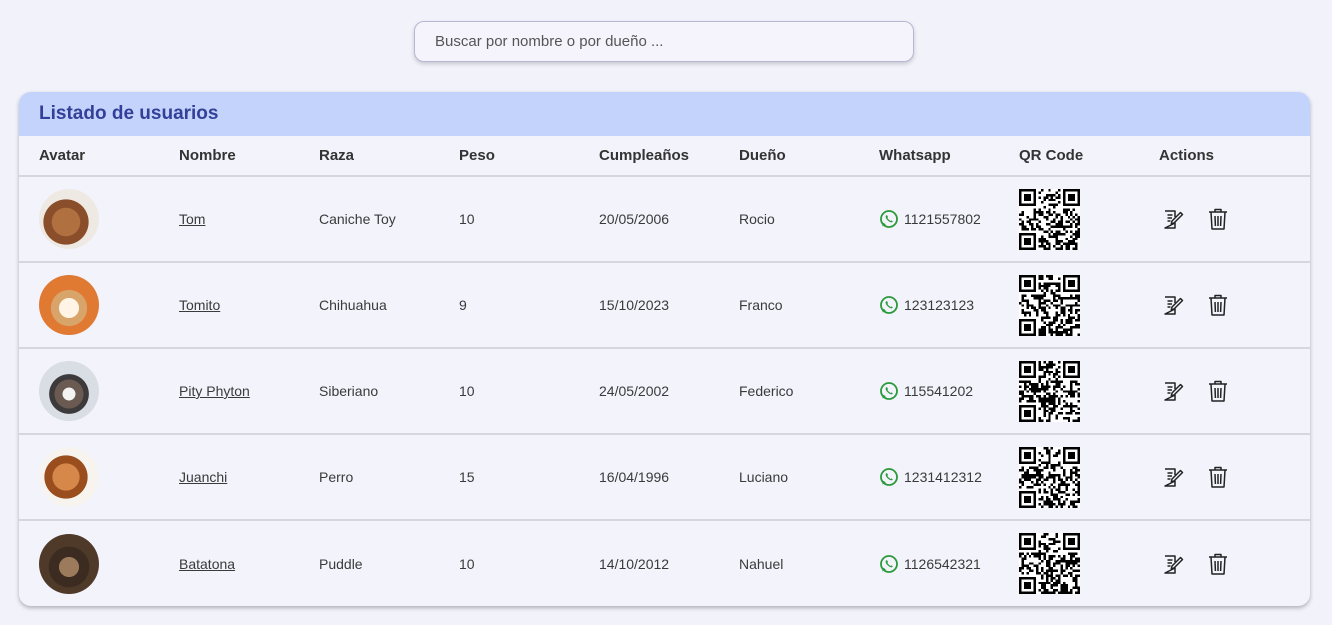 This screenshot has height=625, width=1332. I want to click on dueno-cell: Nahuel, so click(761, 563).